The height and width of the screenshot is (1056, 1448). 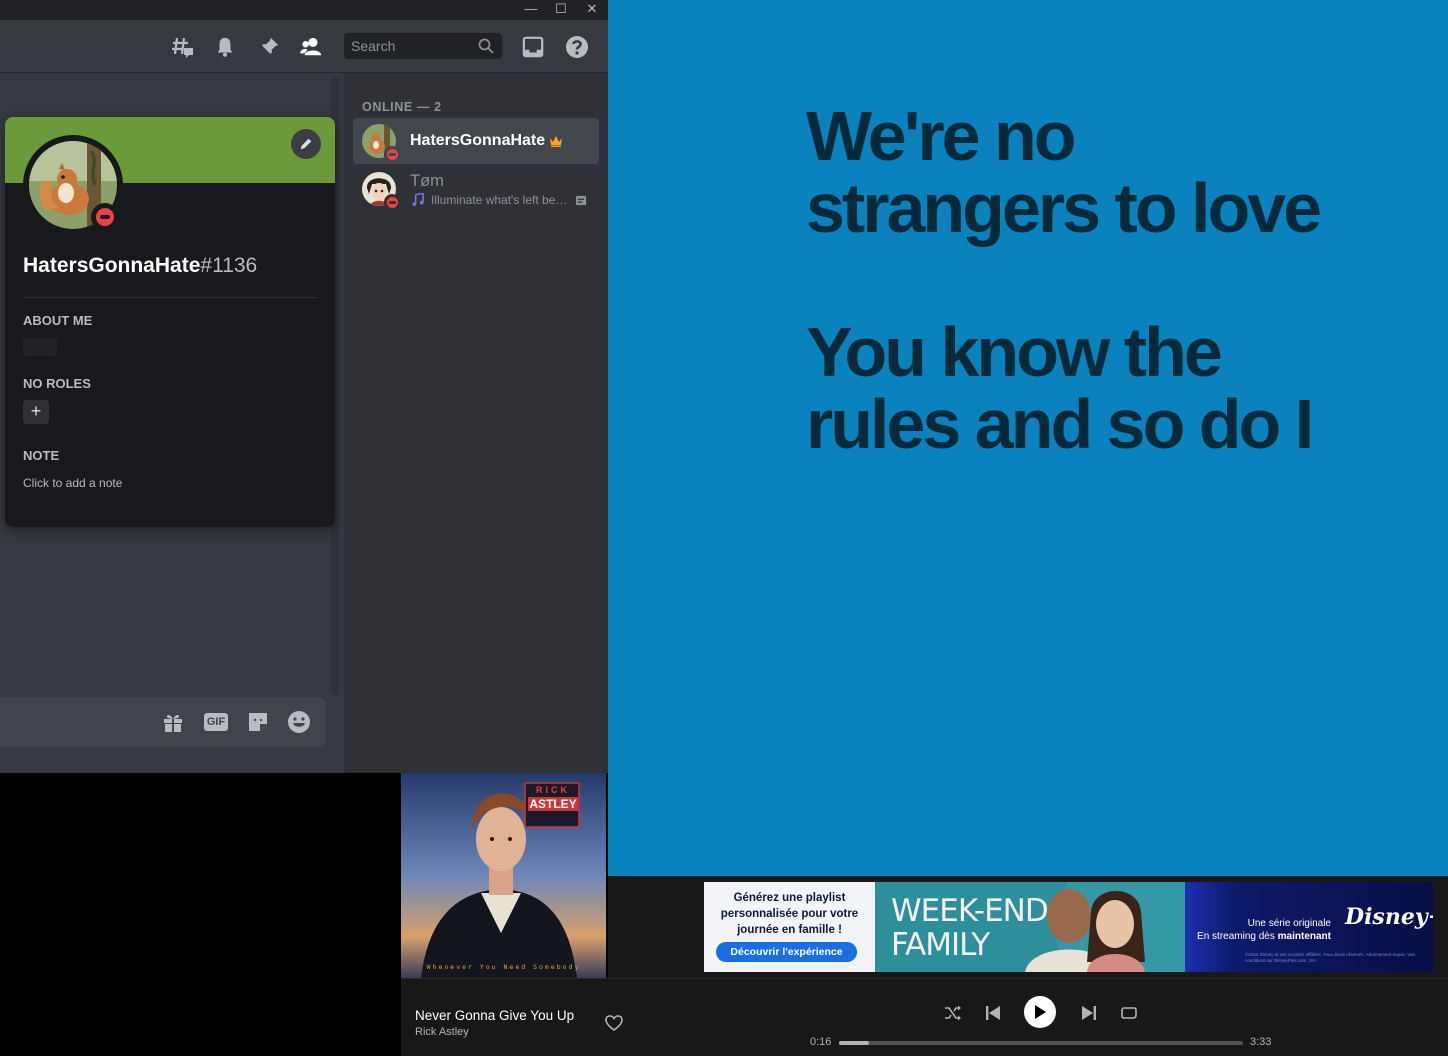 I want to click on music-note-icon, so click(x=417, y=201).